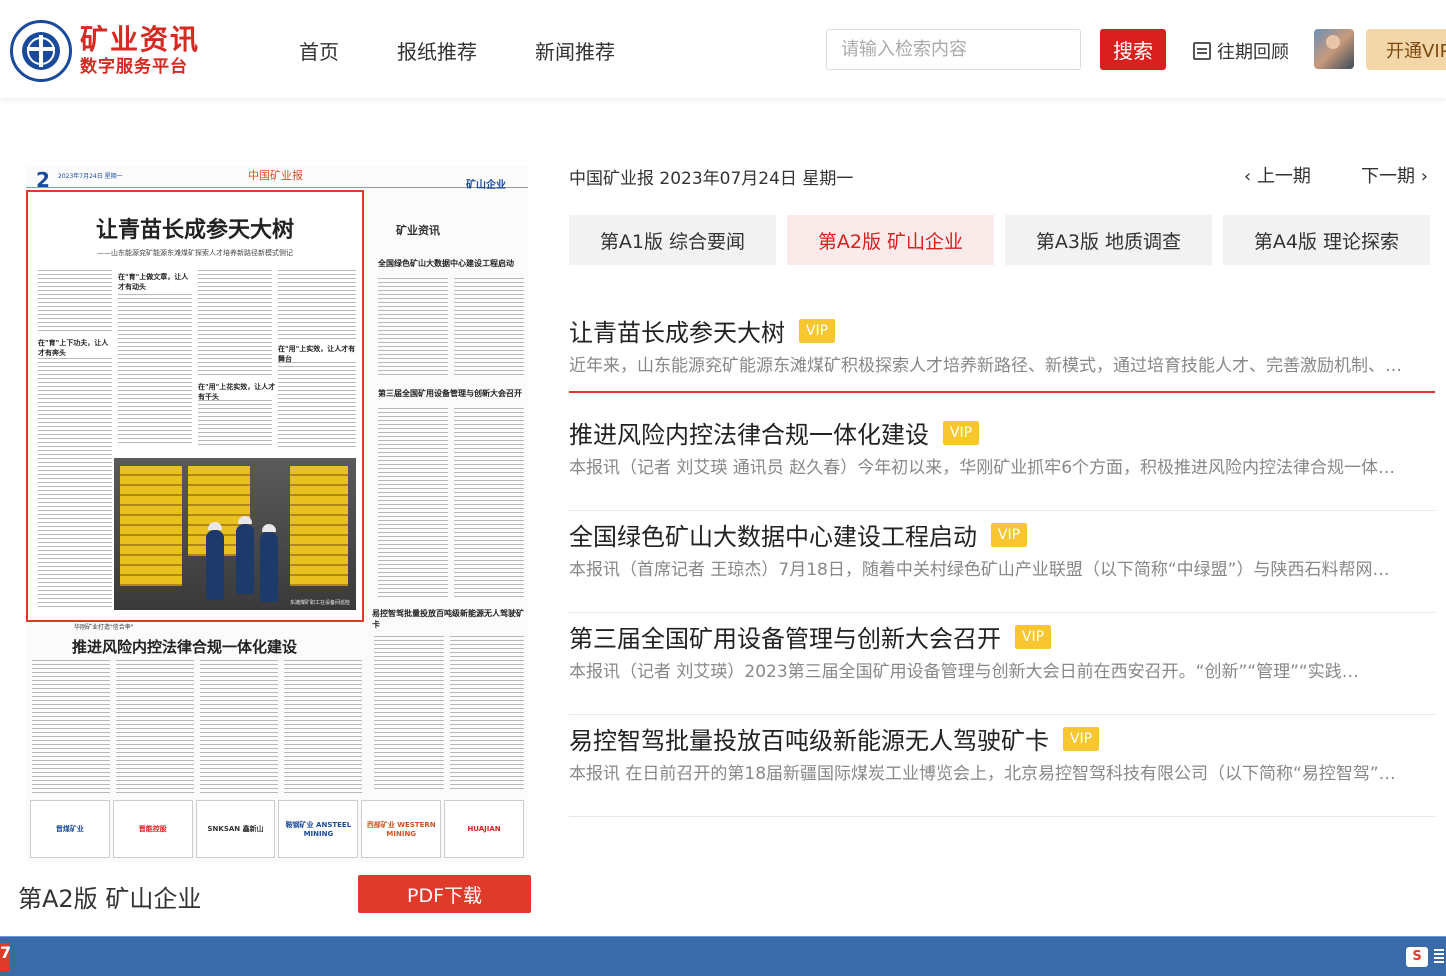 Image resolution: width=1446 pixels, height=976 pixels. I want to click on archive-label: 往期回顾, so click(1253, 52).